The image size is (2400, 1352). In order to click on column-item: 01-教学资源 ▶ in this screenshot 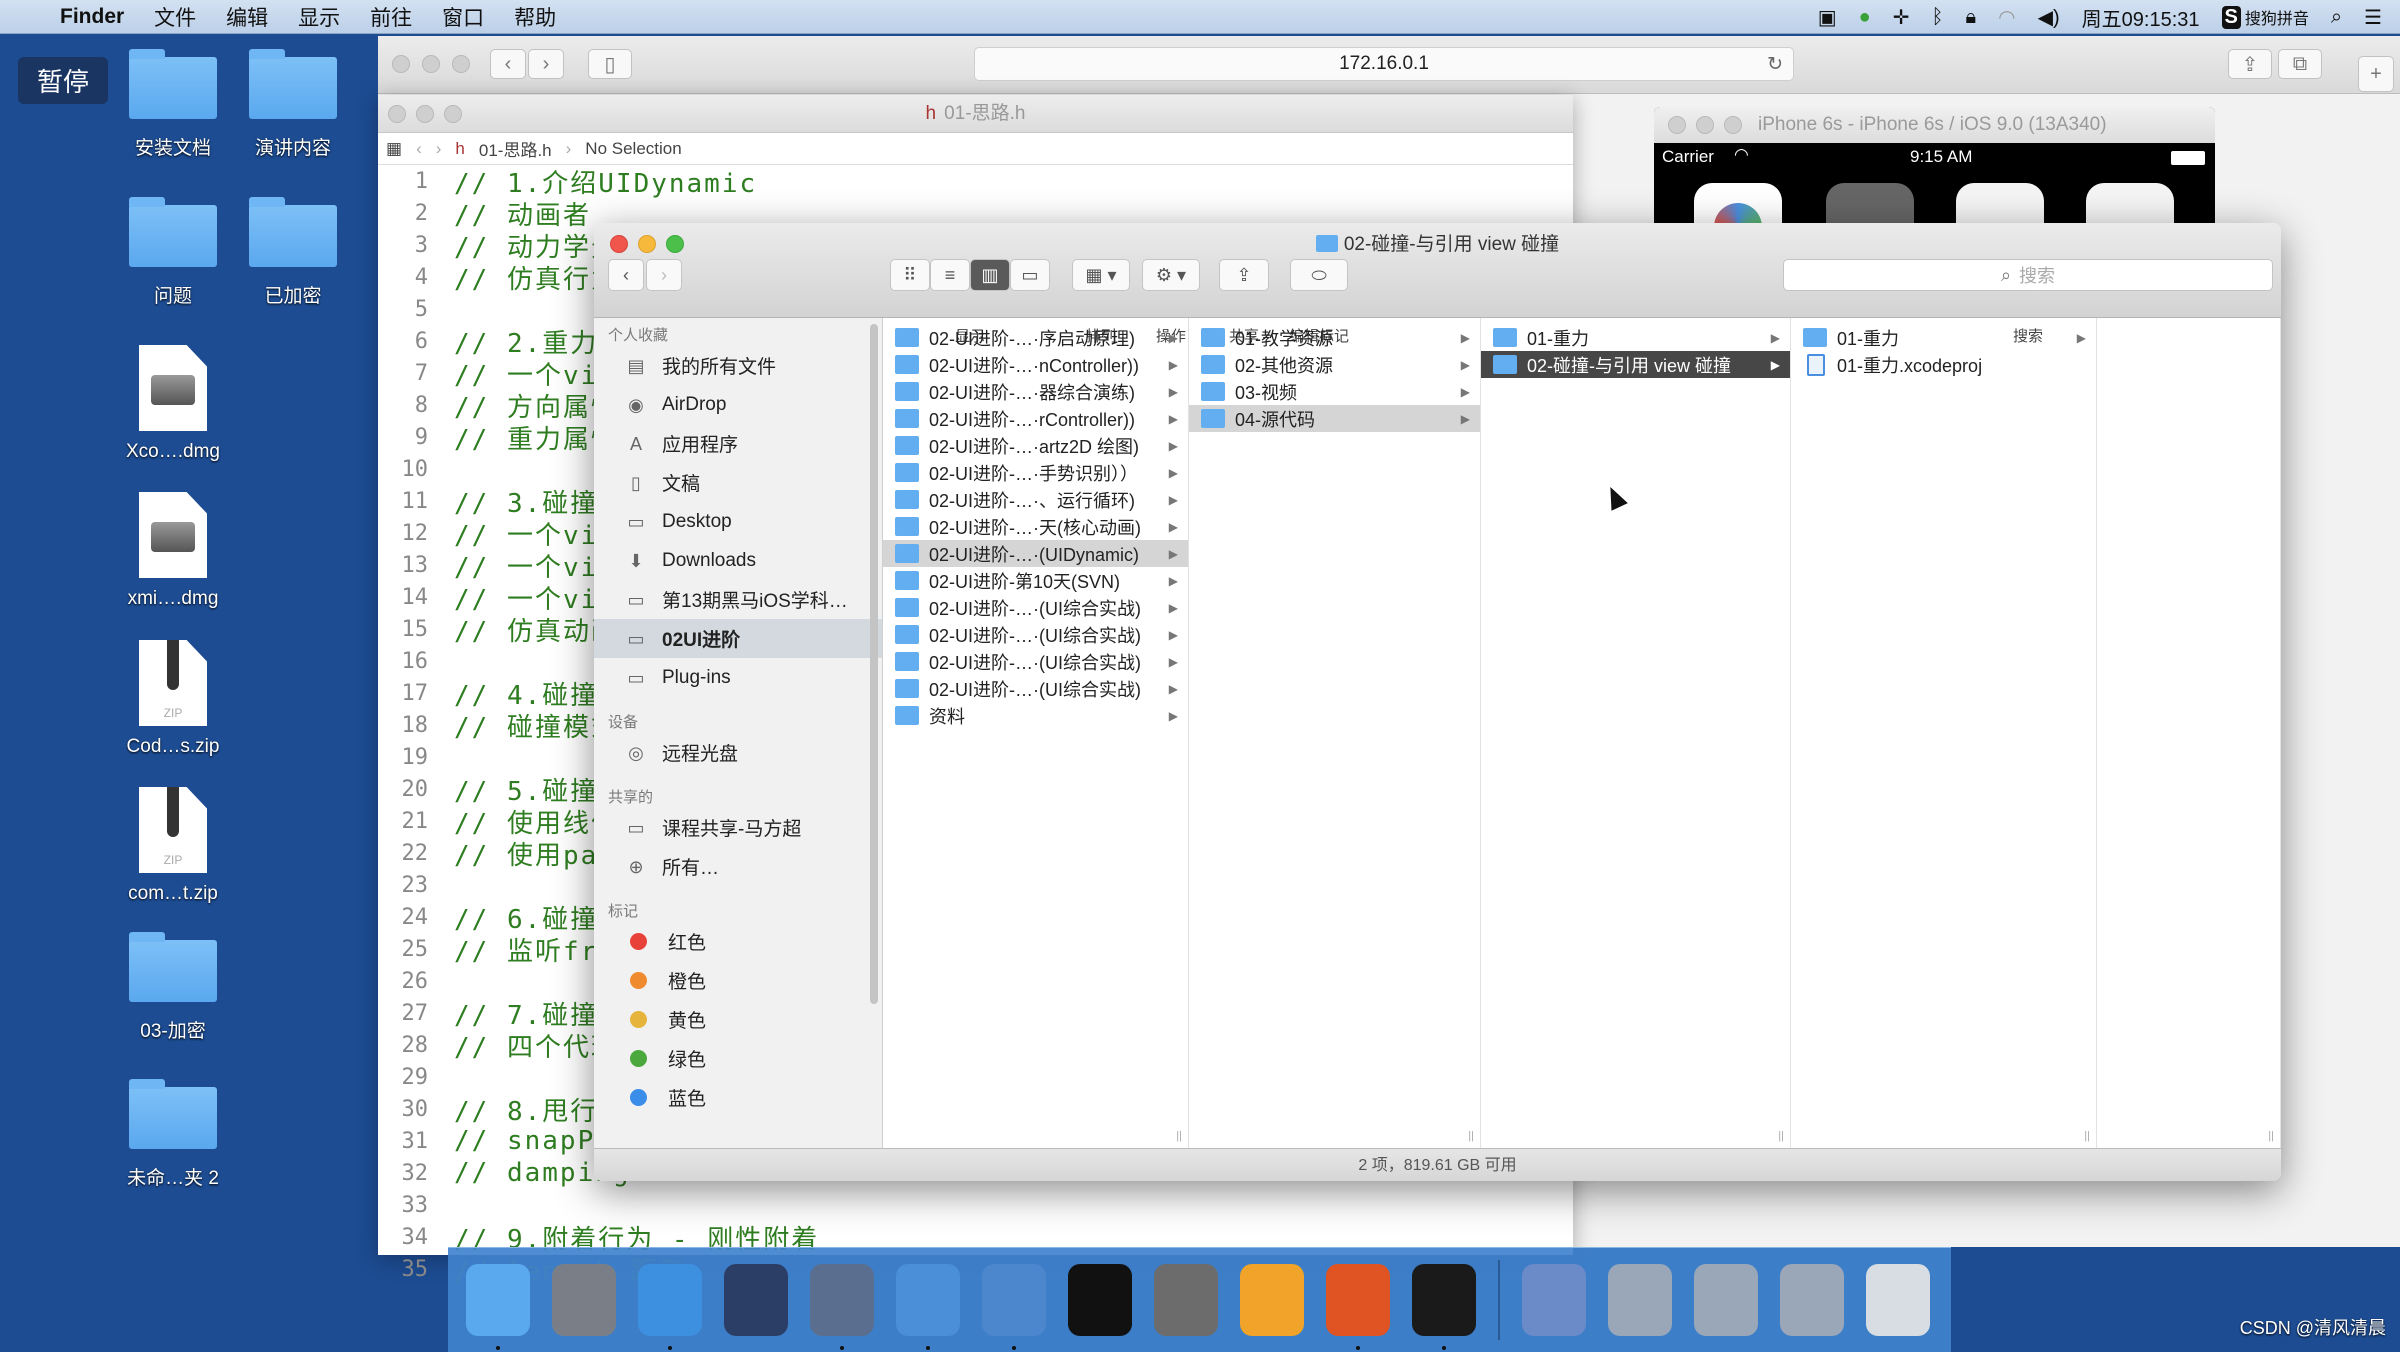, I will do `click(1334, 337)`.